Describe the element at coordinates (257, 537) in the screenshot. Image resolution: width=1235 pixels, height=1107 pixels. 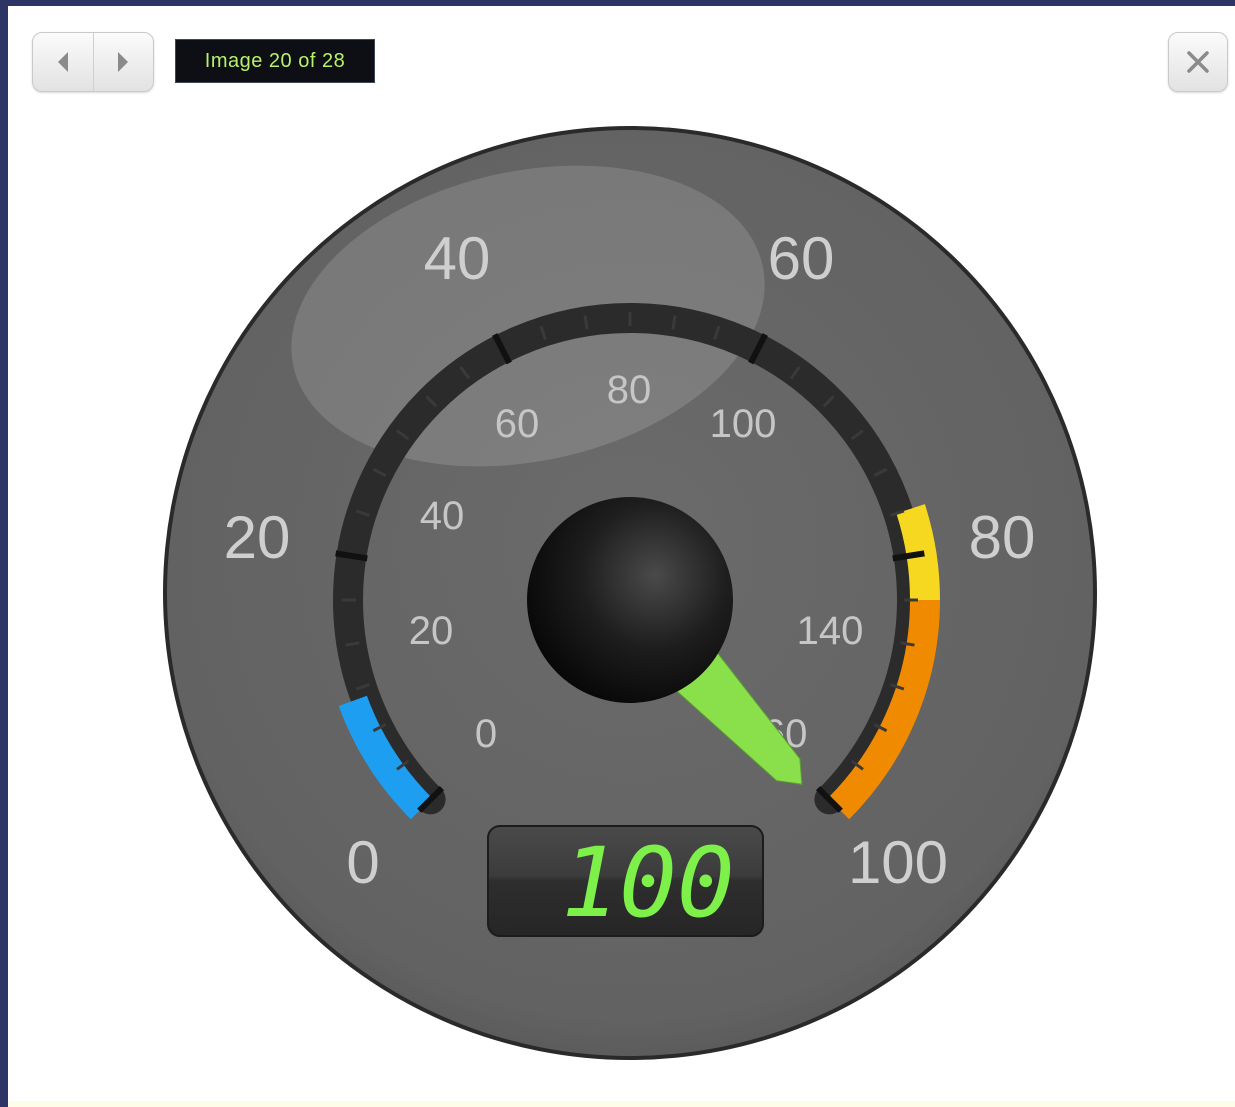
I see `outer-tick-label: 20` at that location.